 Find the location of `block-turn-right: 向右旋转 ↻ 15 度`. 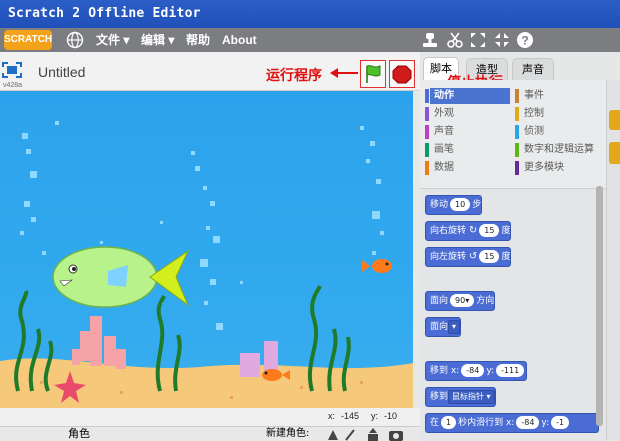

block-turn-right: 向右旋转 ↻ 15 度 is located at coordinates (468, 231).